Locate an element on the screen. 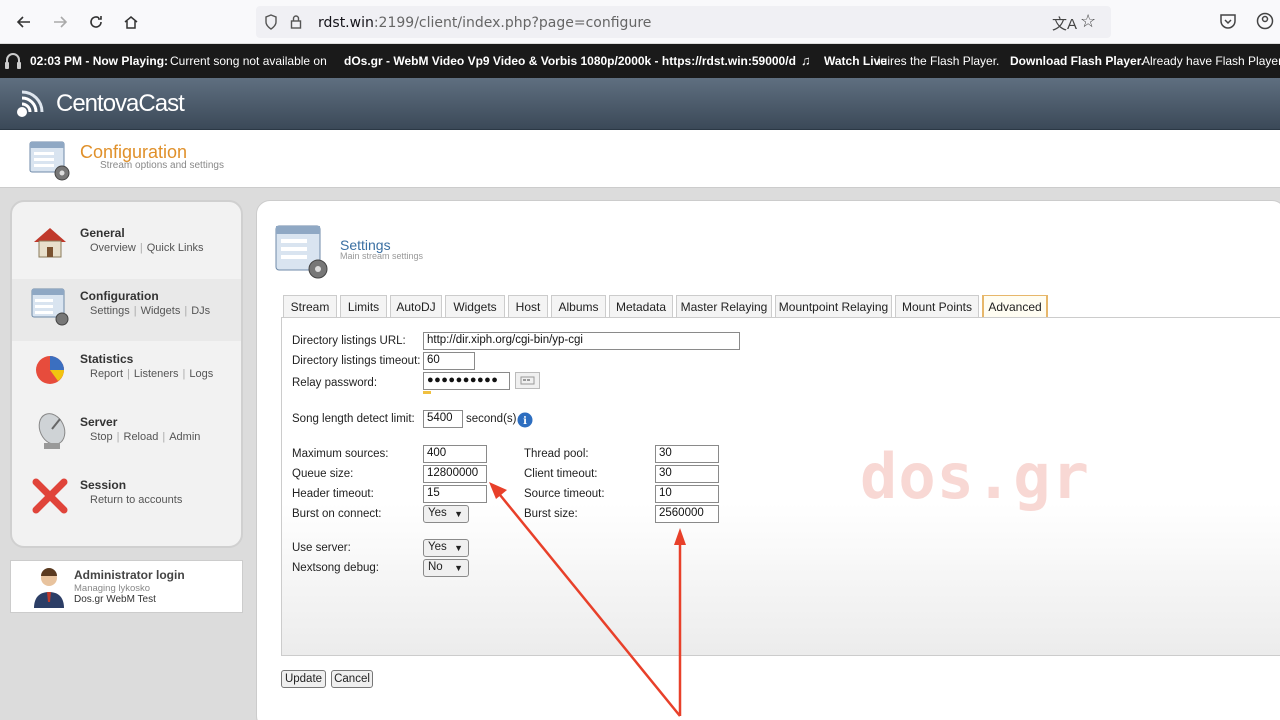 Image resolution: width=1280 pixels, height=720 pixels. header-timeout-label: Header timeout: is located at coordinates (333, 494).